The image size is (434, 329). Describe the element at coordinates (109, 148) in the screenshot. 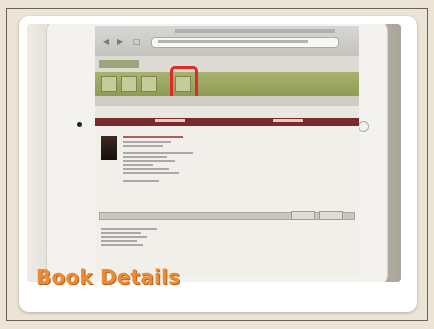

I see `book-cover` at that location.